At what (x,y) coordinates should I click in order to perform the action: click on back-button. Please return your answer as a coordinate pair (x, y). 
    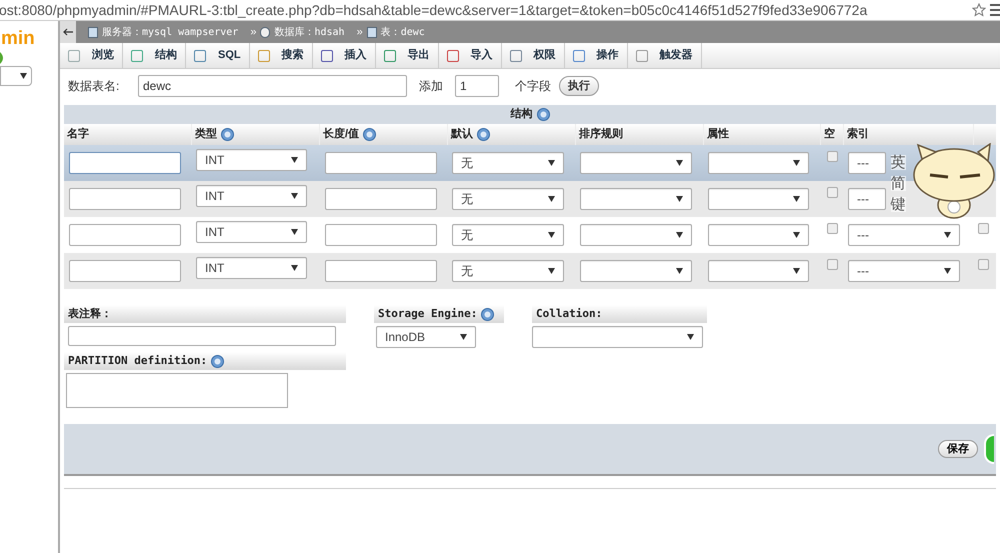
    Looking at the image, I should click on (68, 32).